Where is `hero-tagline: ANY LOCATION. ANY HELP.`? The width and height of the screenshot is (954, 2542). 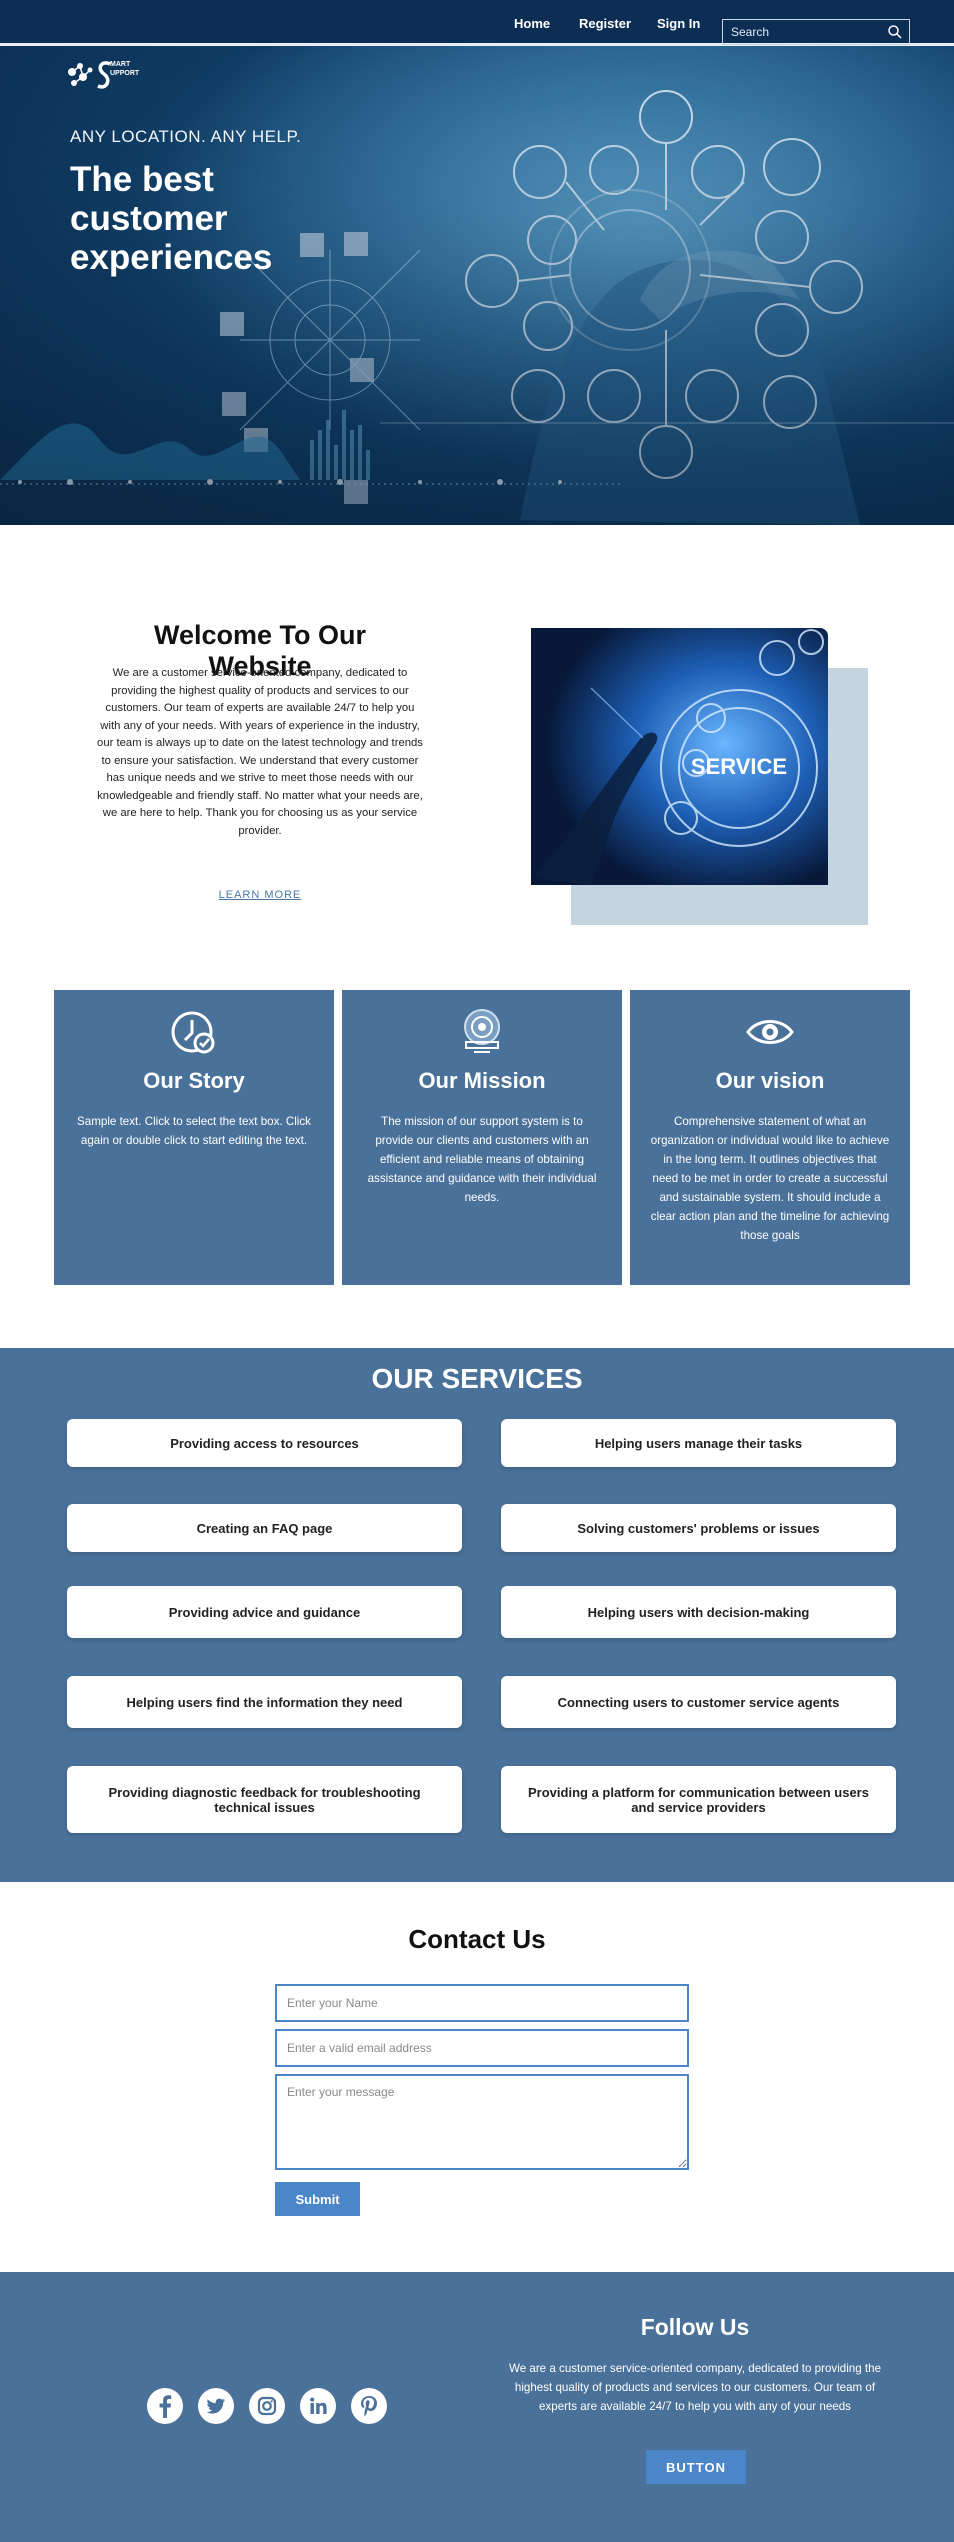 hero-tagline: ANY LOCATION. ANY HELP. is located at coordinates (186, 136).